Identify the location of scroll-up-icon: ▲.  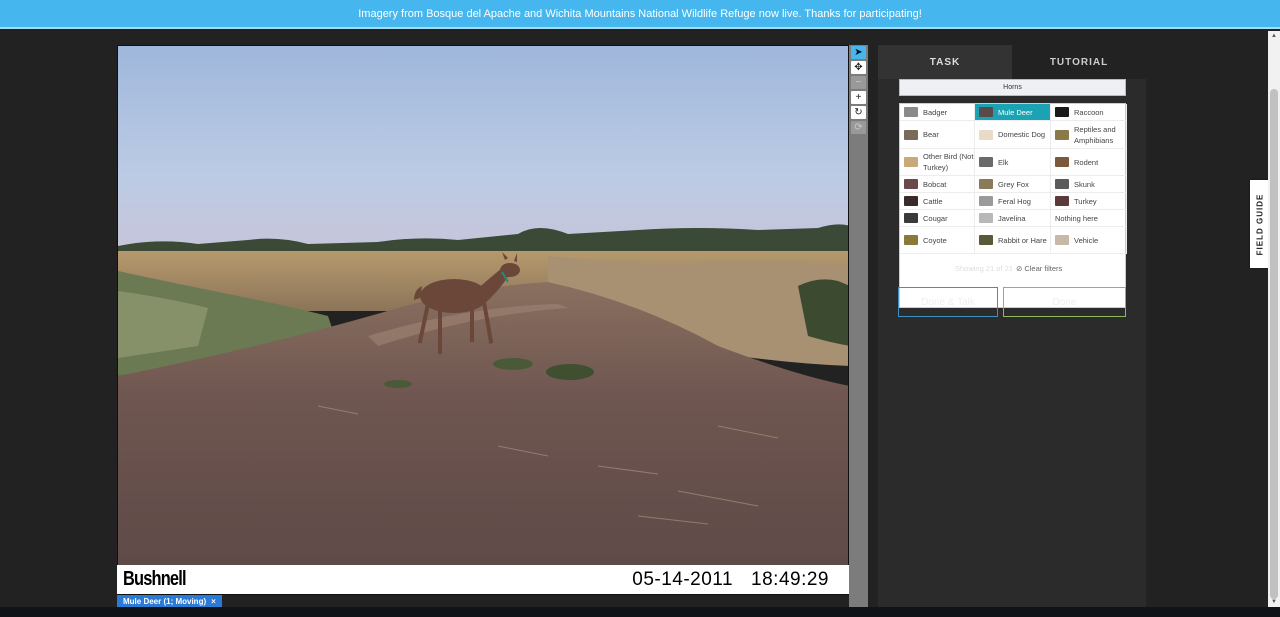
(1274, 36).